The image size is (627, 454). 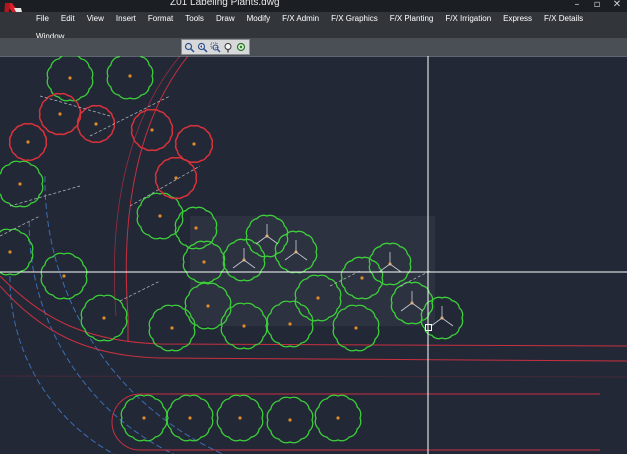 I want to click on menu-express: Express, so click(x=521, y=18).